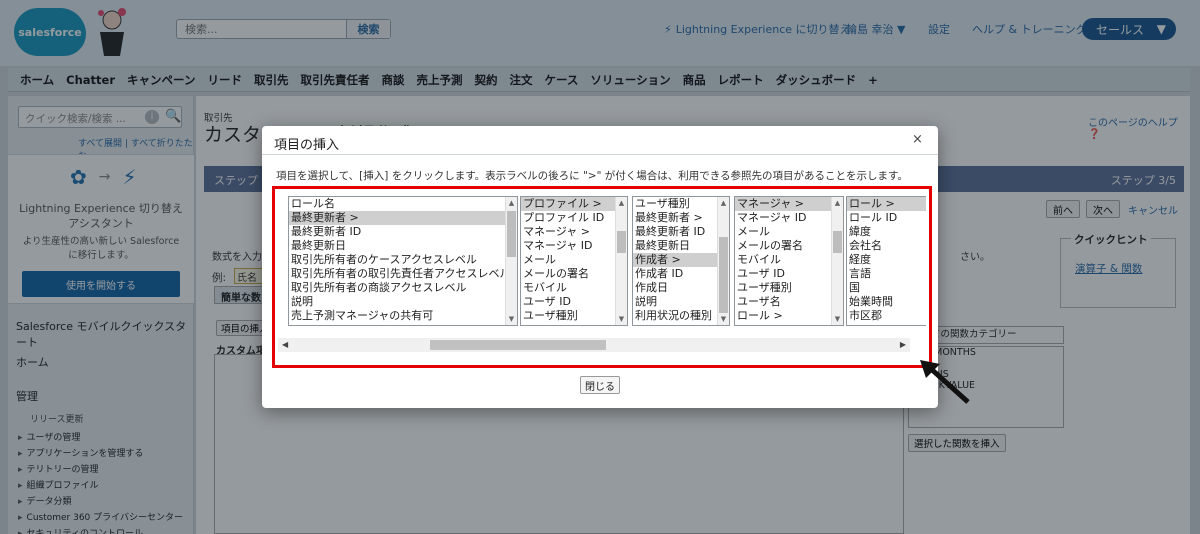 This screenshot has width=1200, height=534. I want to click on list-item: 取引先所有者のケースアクセスレベル, so click(397, 260).